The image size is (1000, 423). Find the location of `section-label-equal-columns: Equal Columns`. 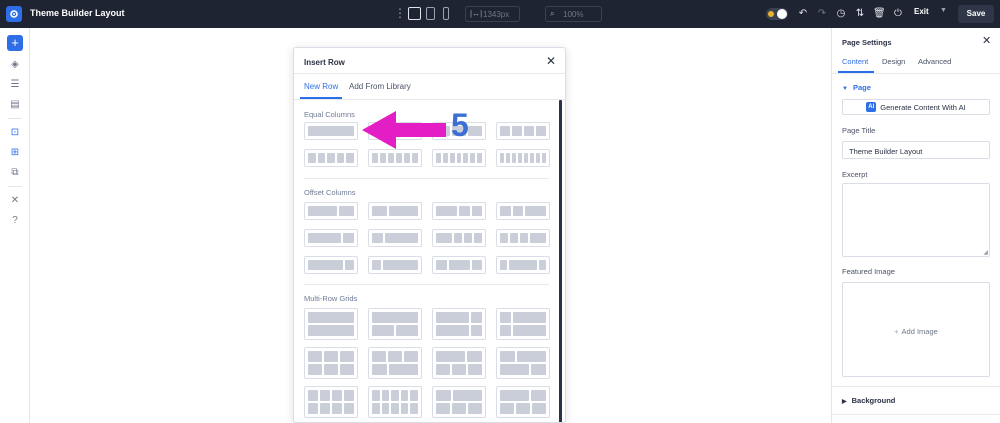

section-label-equal-columns: Equal Columns is located at coordinates (329, 114).